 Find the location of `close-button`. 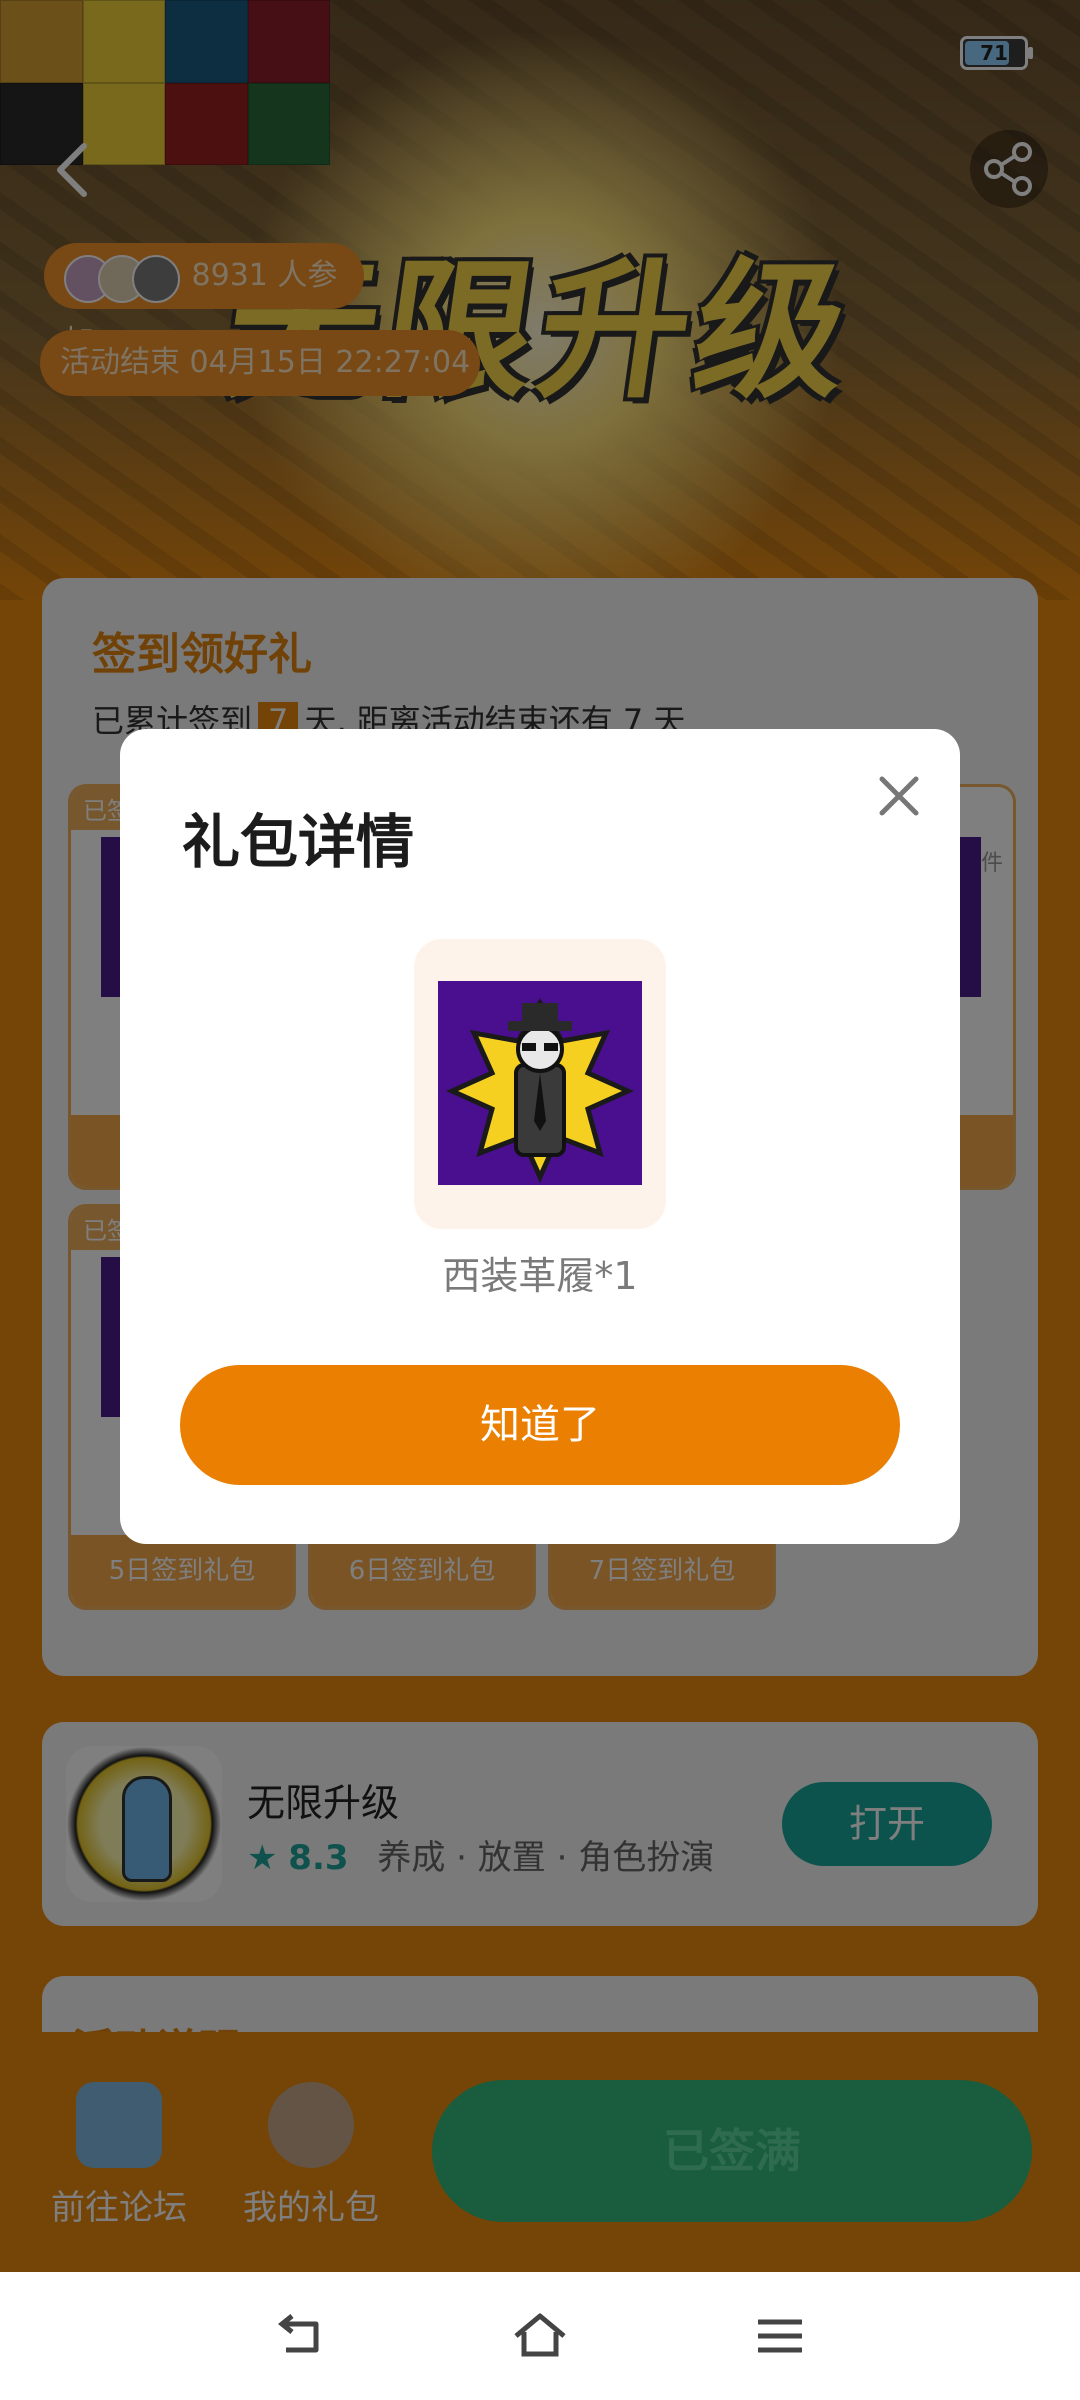

close-button is located at coordinates (899, 796).